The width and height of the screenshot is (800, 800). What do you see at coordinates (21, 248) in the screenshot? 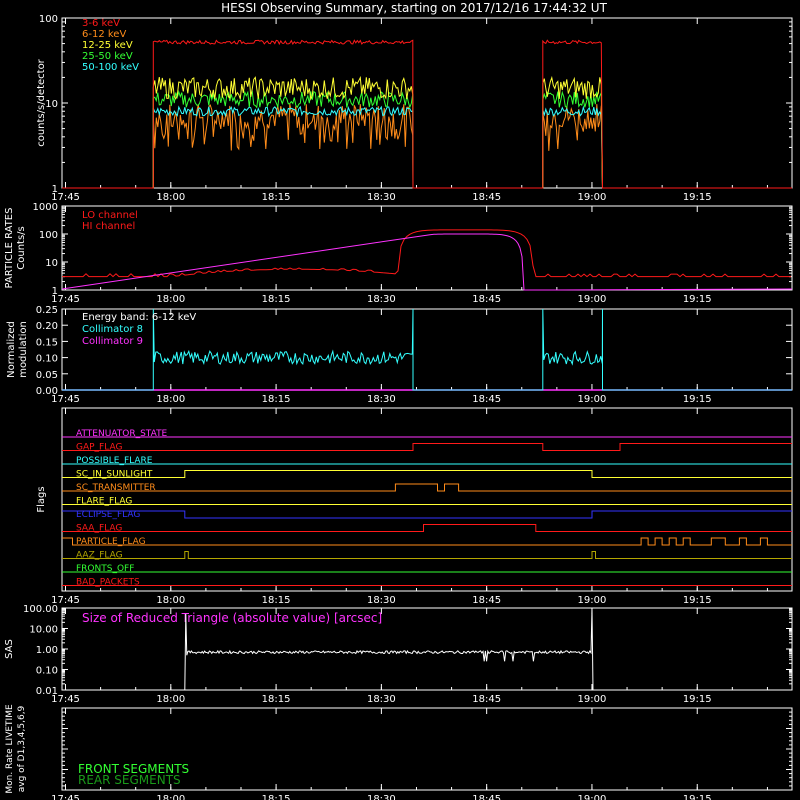
I see `y-axis-label: Counts/s` at bounding box center [21, 248].